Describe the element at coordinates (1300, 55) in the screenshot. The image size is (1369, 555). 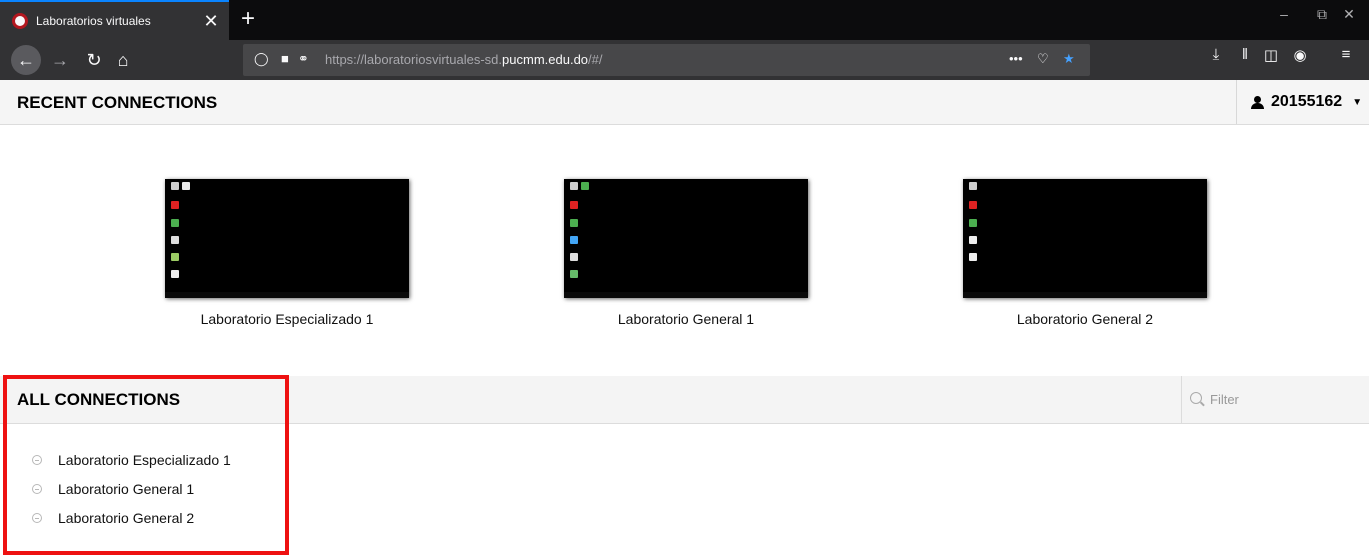
I see `account-icon: ◉` at that location.